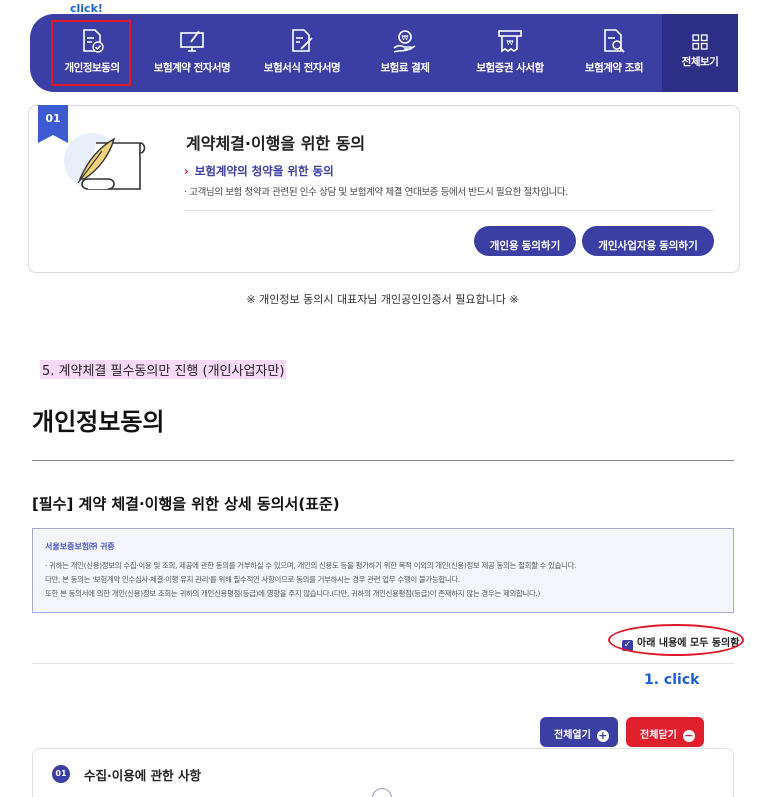 This screenshot has height=797, width=765. Describe the element at coordinates (105, 161) in the screenshot. I see `quill-scroll-icon` at that location.